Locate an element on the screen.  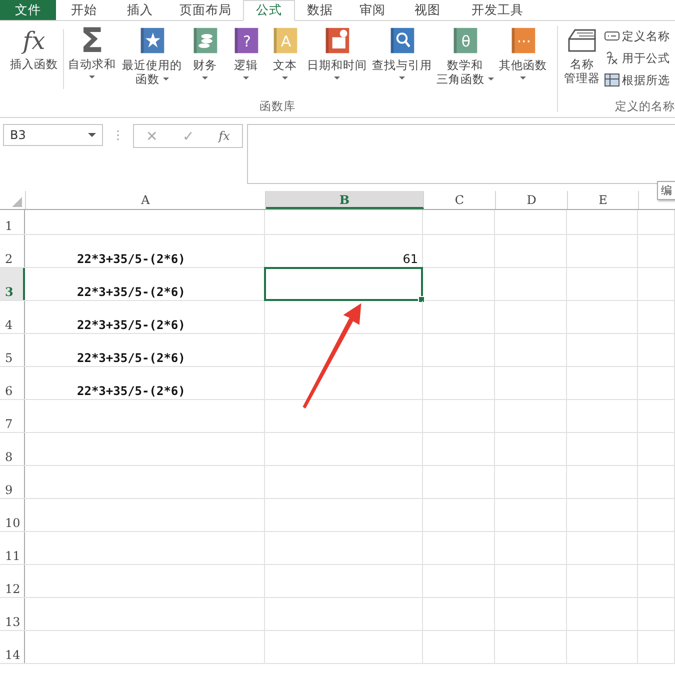
ribbon-button: 定义名称 is located at coordinates (637, 36).